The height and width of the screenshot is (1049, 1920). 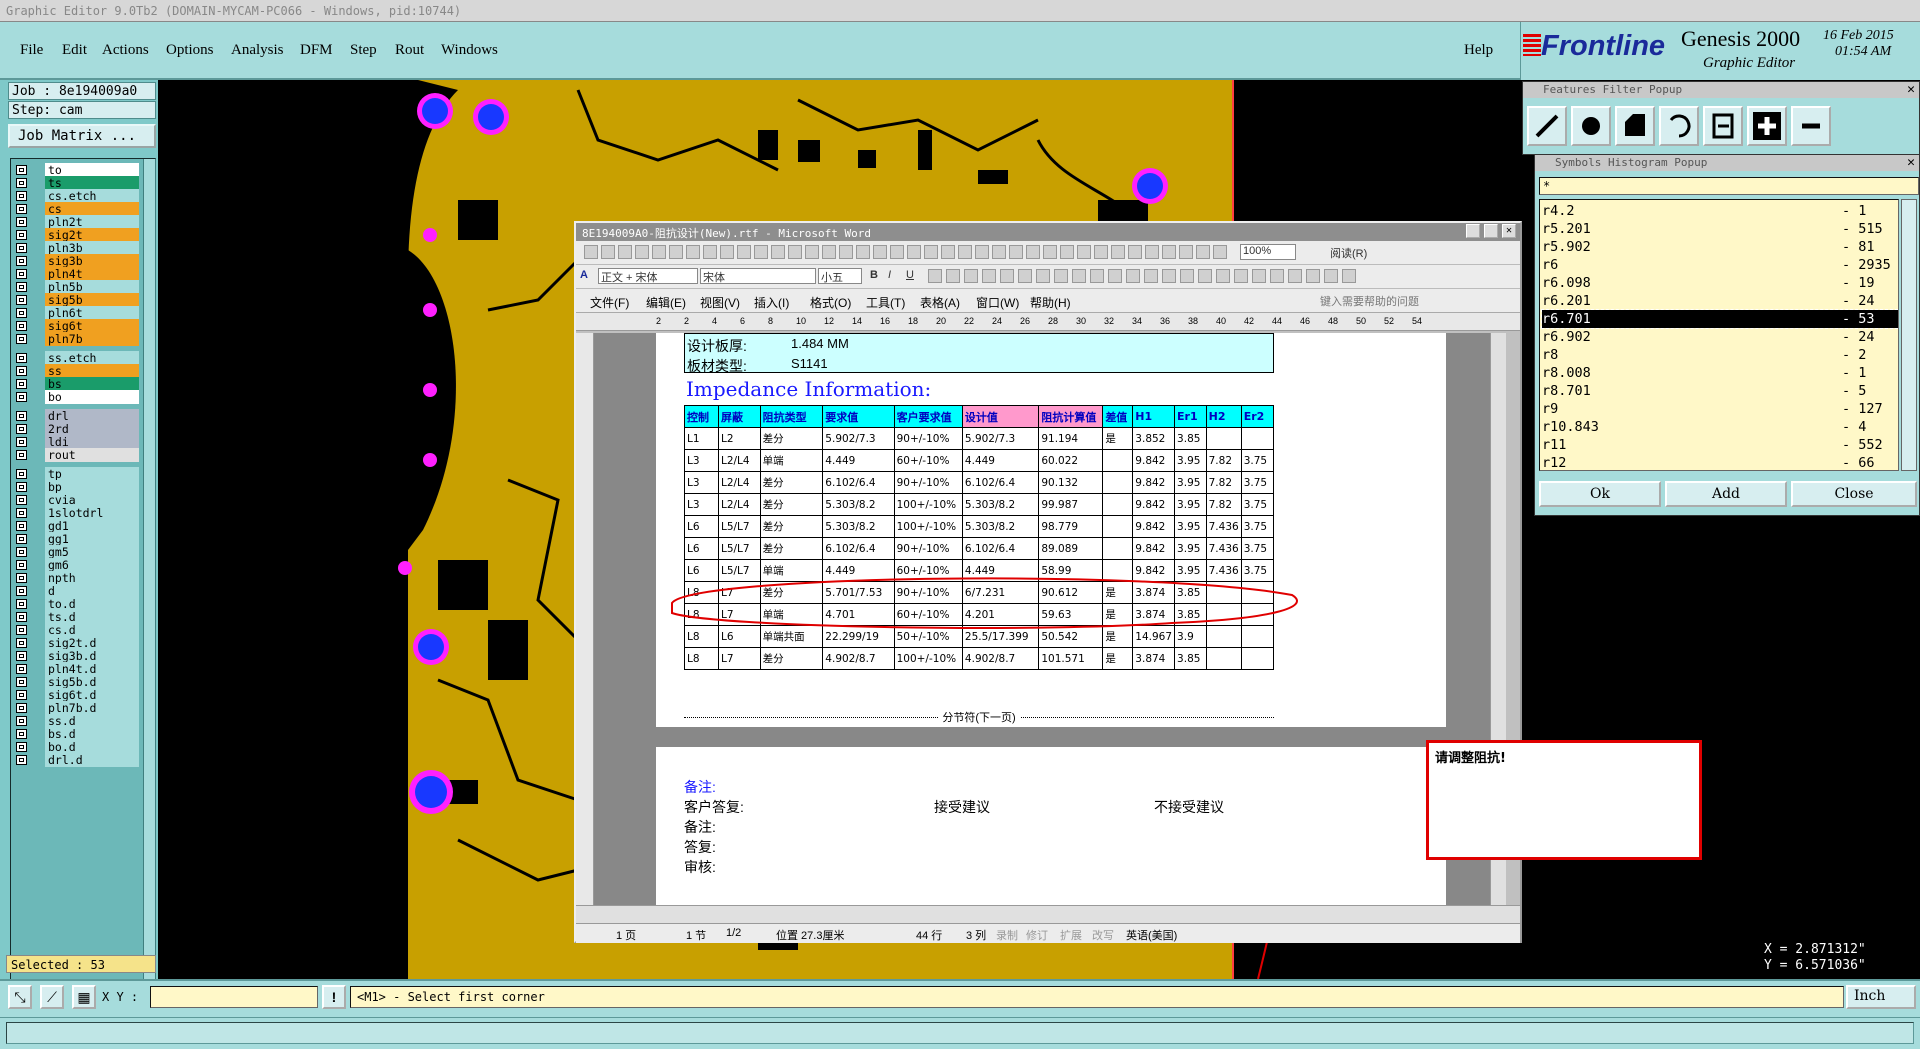 I want to click on style-select: 正文 + 宋体, so click(x=648, y=276).